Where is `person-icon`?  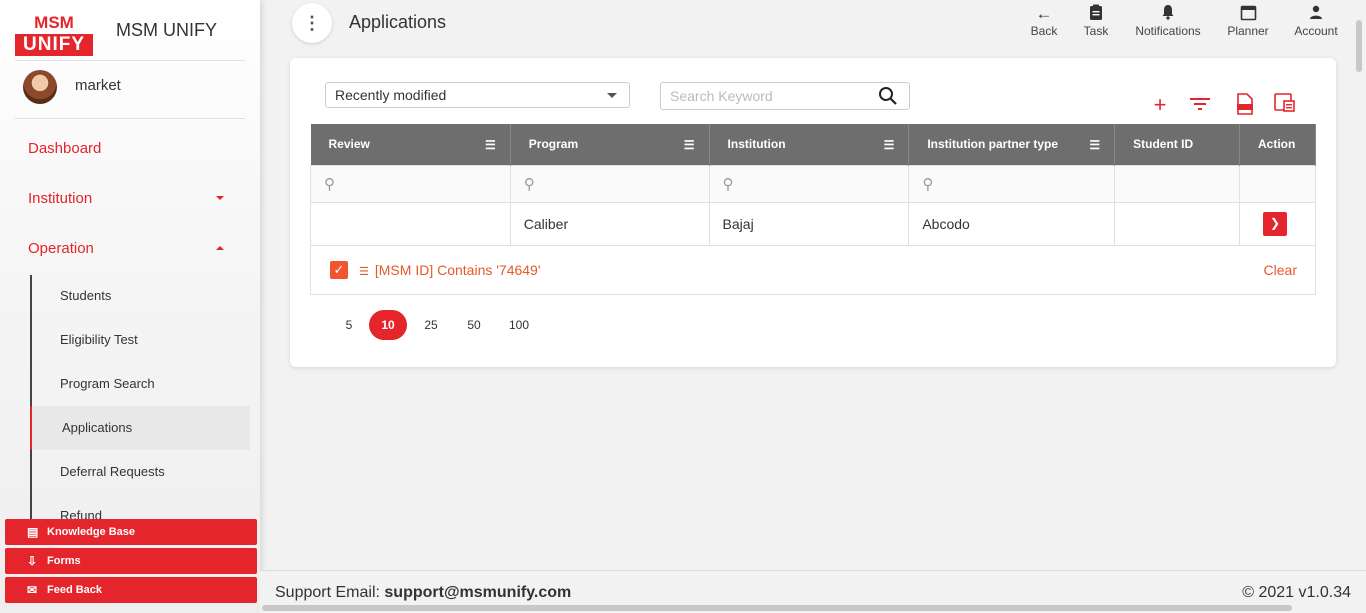 person-icon is located at coordinates (1316, 14).